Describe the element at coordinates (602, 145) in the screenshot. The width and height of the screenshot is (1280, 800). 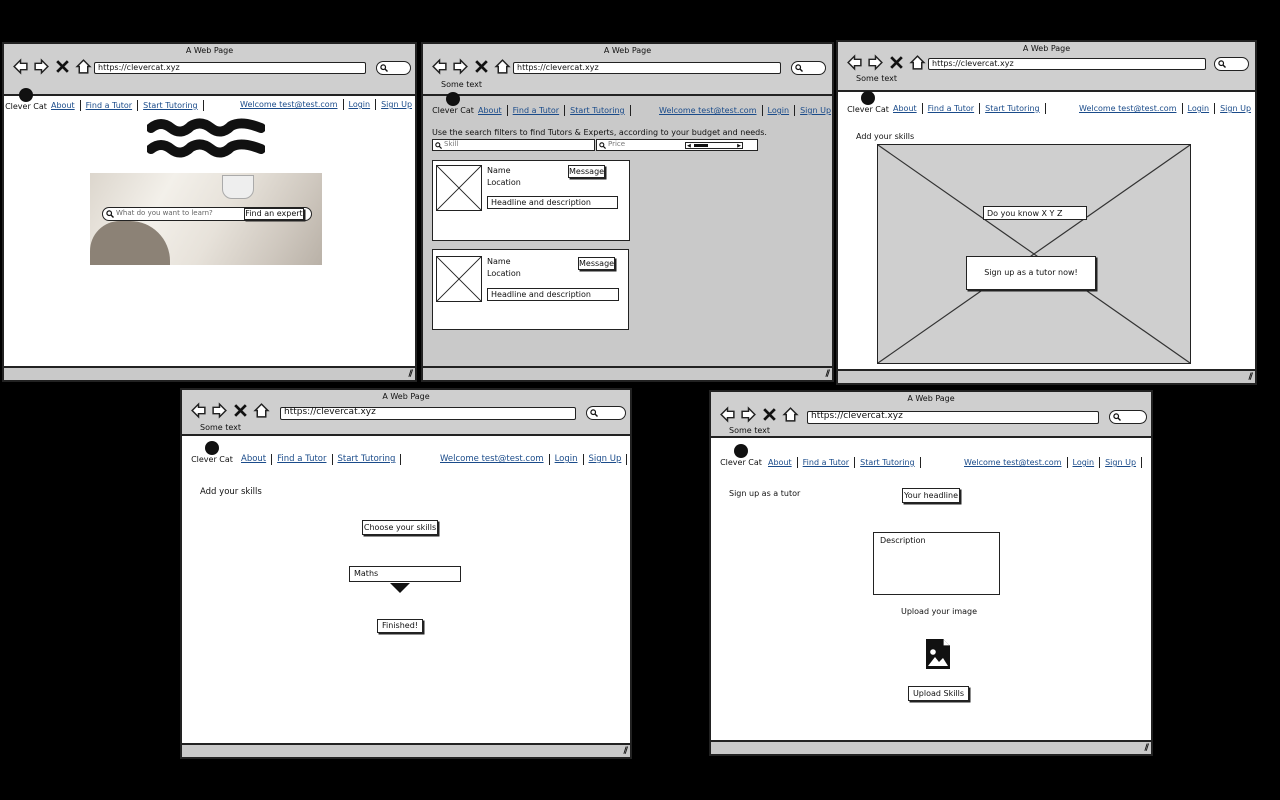
I see `search-icon` at that location.